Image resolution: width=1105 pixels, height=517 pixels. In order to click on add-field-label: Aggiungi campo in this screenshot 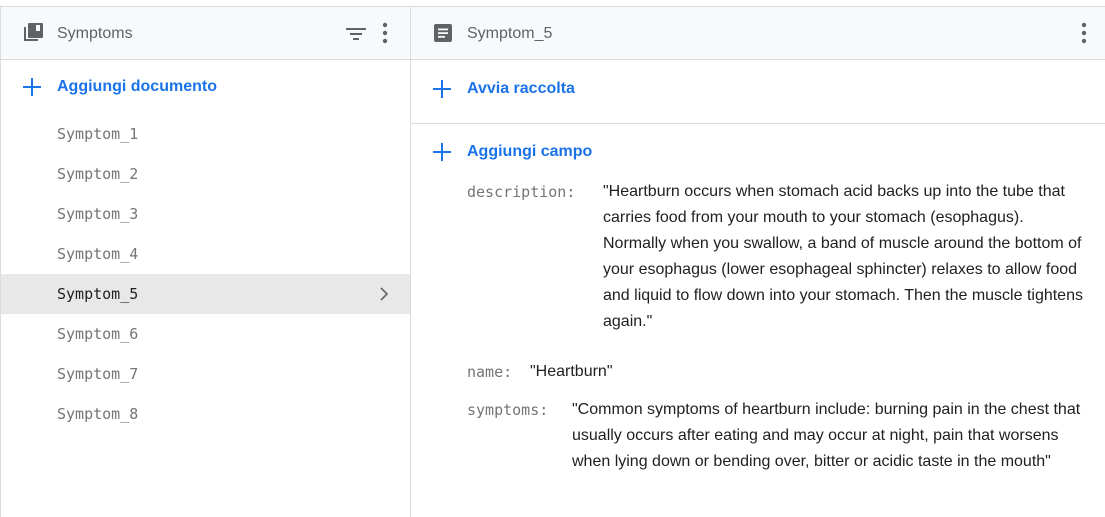, I will do `click(530, 151)`.